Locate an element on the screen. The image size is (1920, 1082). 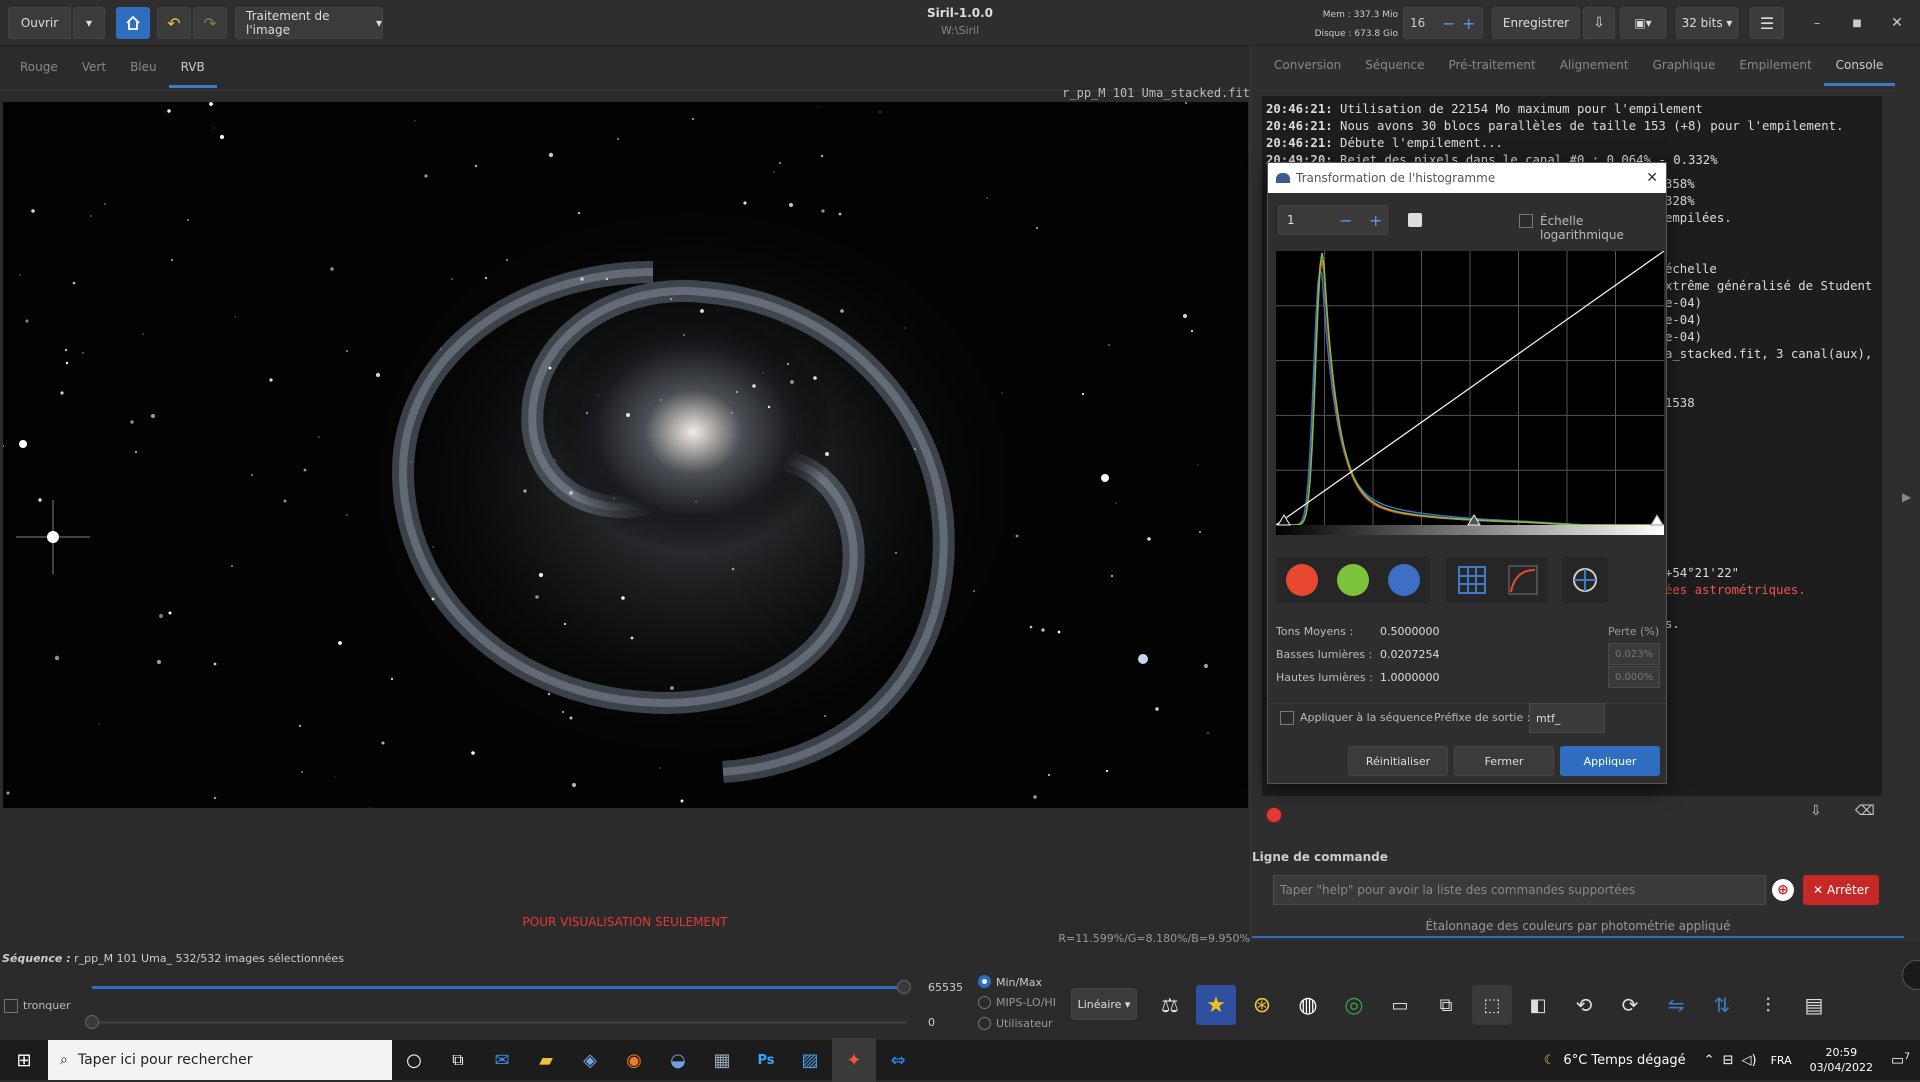
tab-vert: Vert is located at coordinates (94, 68).